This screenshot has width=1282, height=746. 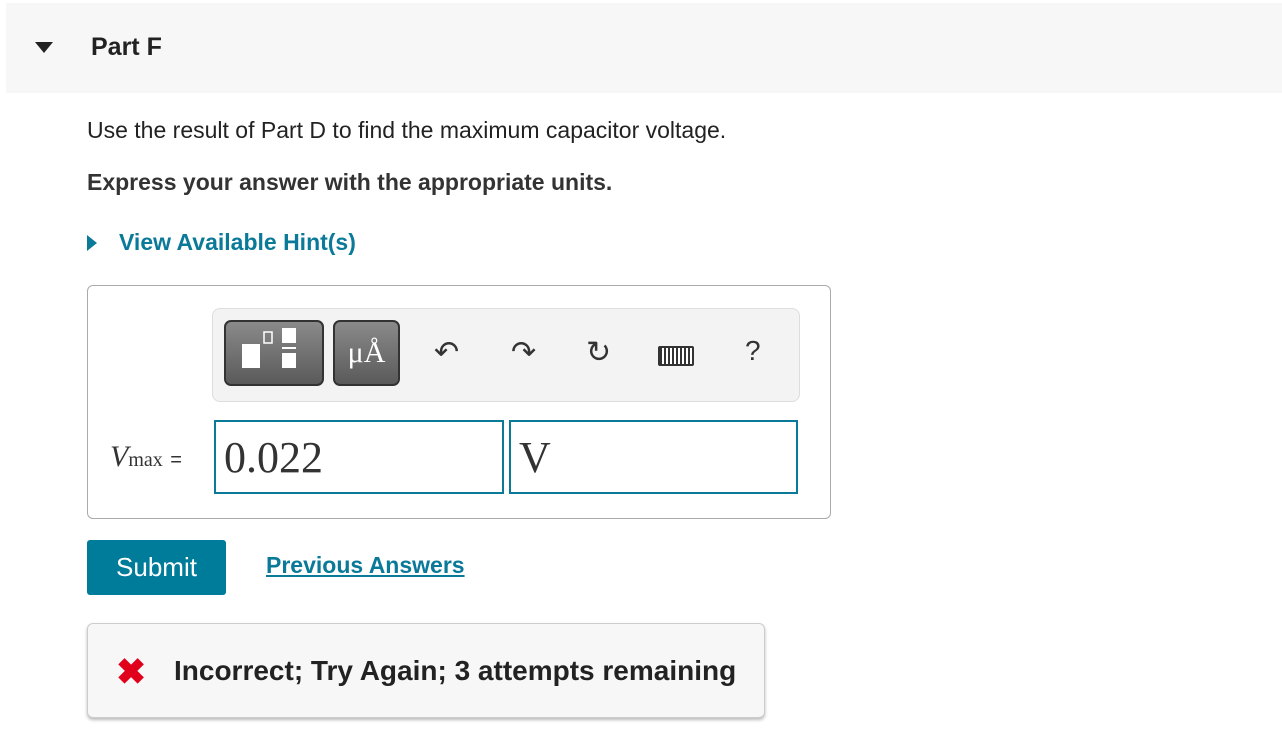 What do you see at coordinates (119, 456) in the screenshot?
I see `variable-name: V` at bounding box center [119, 456].